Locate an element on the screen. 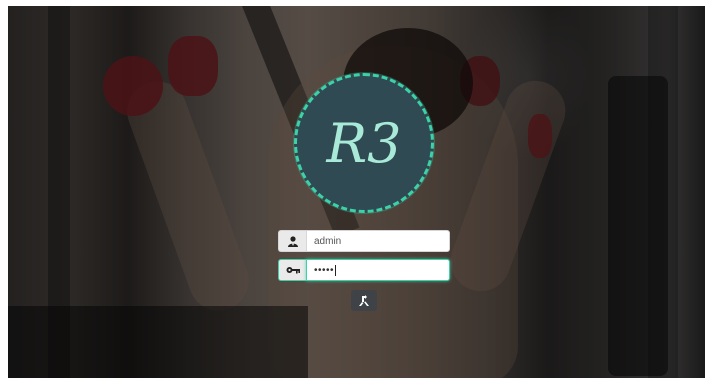 The image size is (713, 379). password-input: ••••• is located at coordinates (378, 270).